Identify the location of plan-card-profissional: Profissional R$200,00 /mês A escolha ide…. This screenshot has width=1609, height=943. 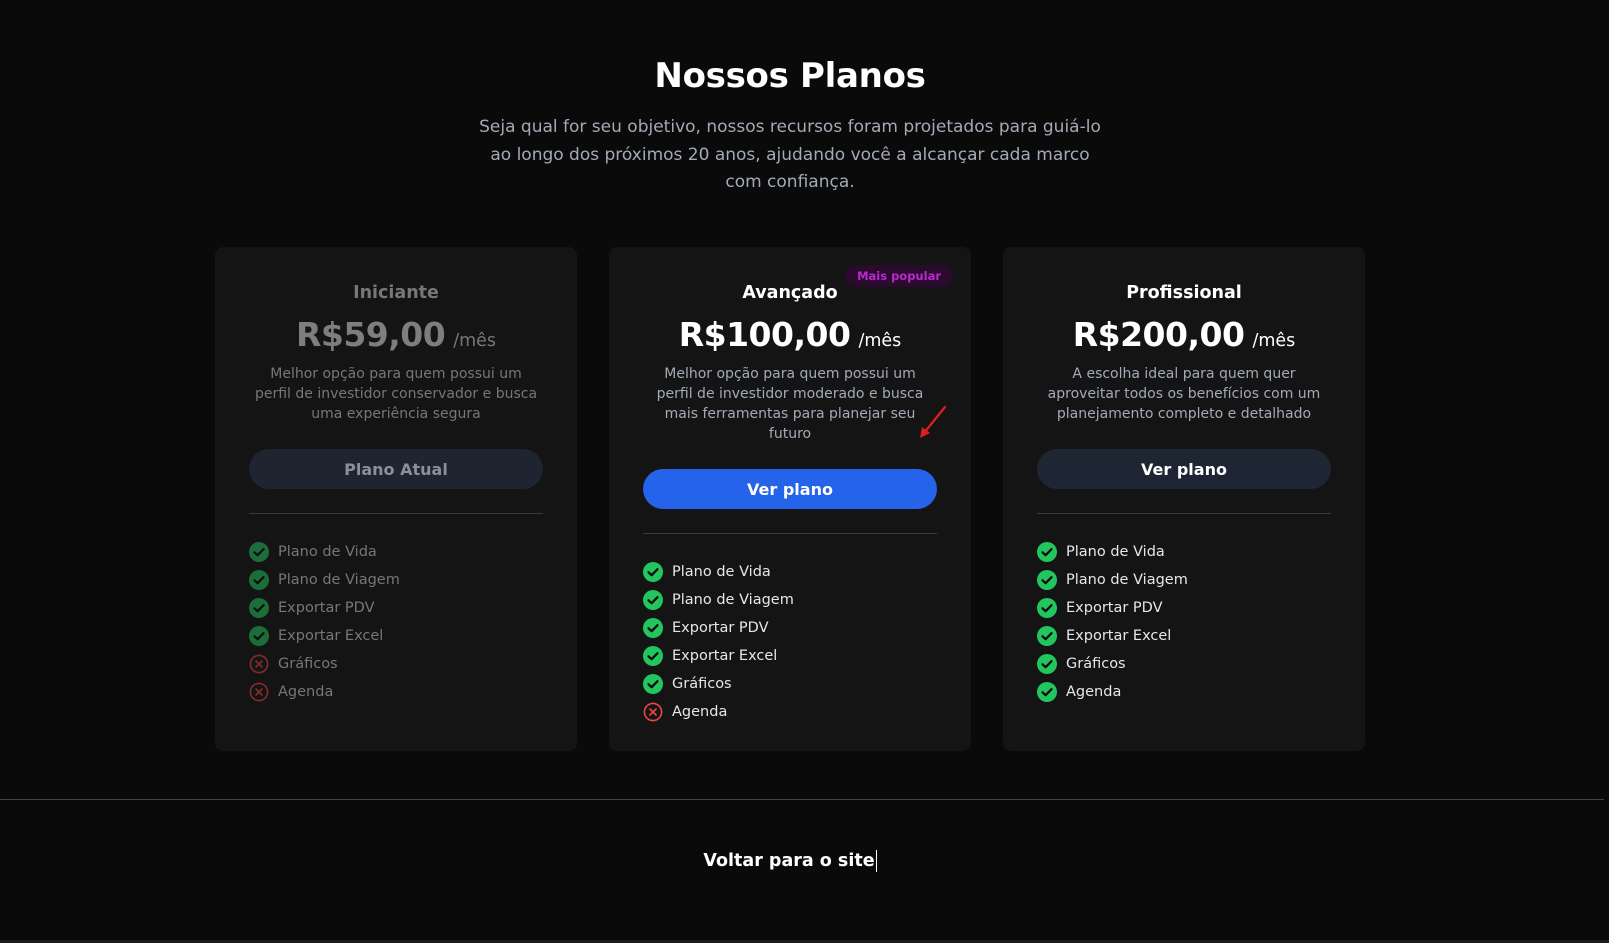
(1184, 499).